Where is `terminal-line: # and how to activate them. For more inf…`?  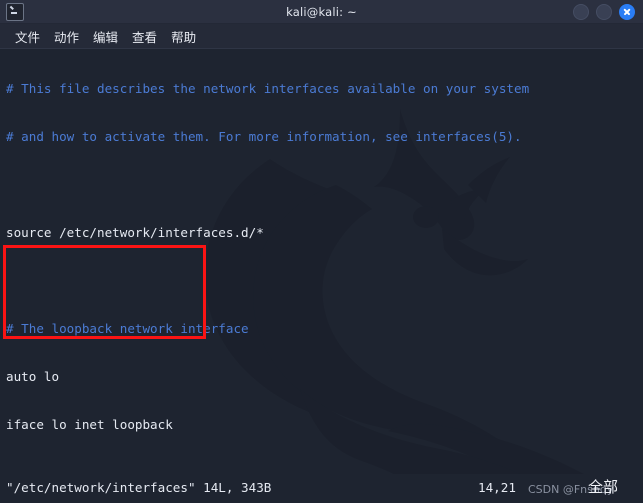 terminal-line: # and how to activate them. For more inf… is located at coordinates (264, 136).